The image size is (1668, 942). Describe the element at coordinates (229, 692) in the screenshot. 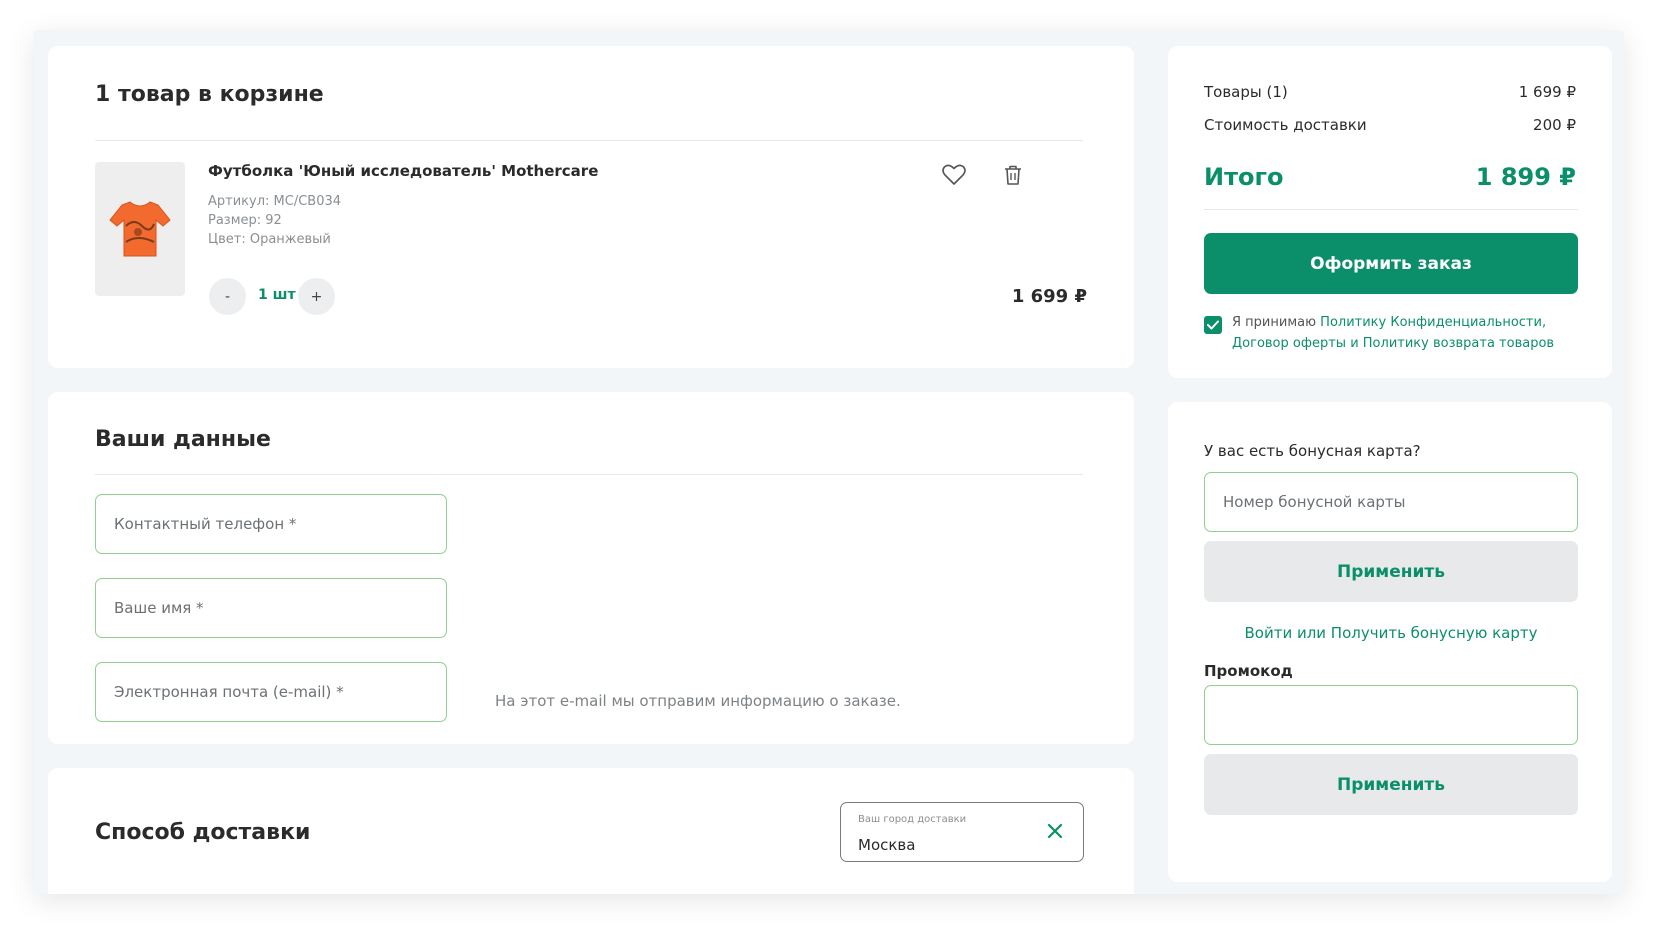

I see `email-placeholder: Электронная почта (e-mail) *` at that location.